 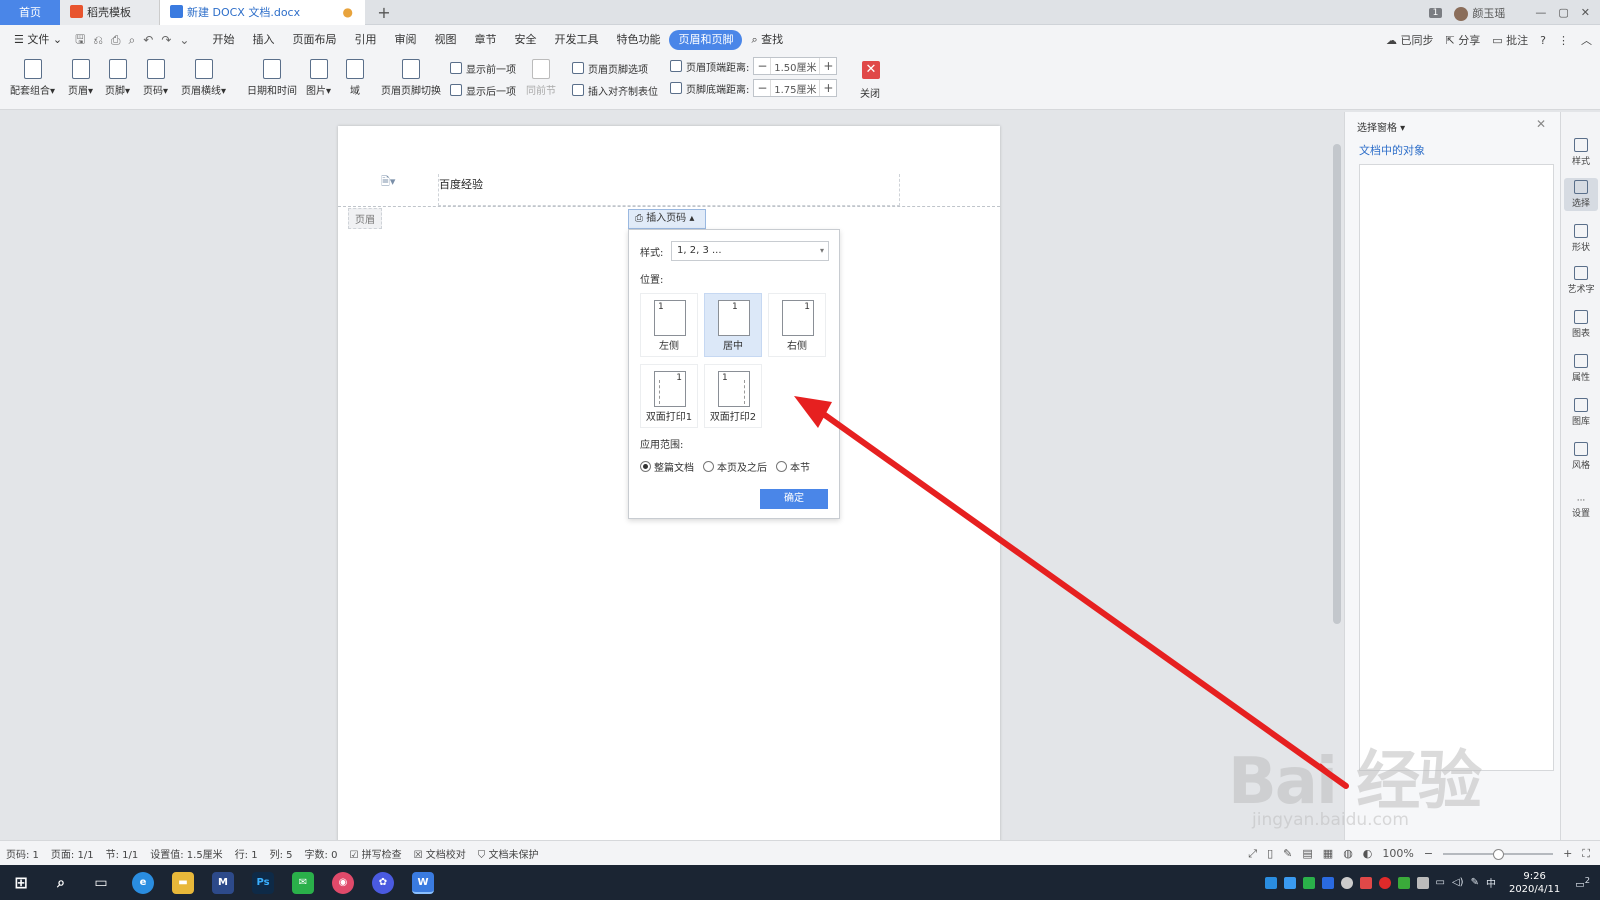 What do you see at coordinates (828, 66) in the screenshot?
I see `header-top-plus: +` at bounding box center [828, 66].